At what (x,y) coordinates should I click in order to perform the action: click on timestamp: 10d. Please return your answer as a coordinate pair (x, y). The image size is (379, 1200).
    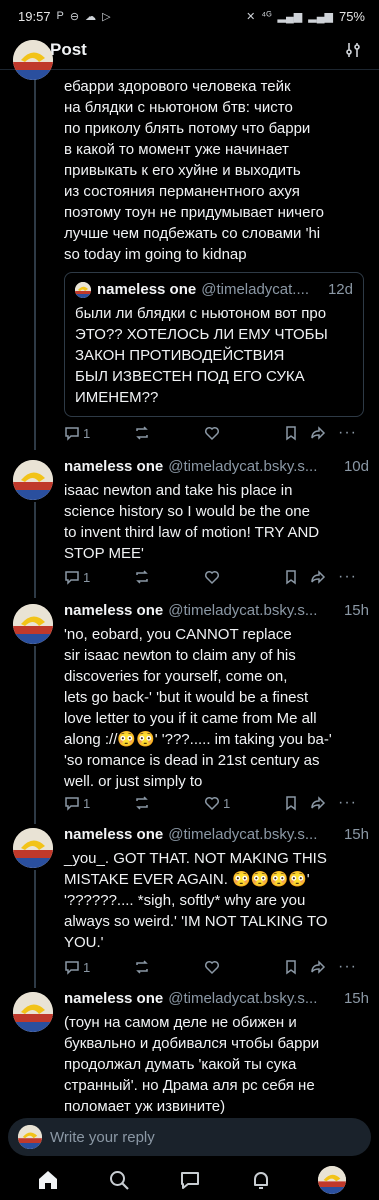
    Looking at the image, I should click on (356, 466).